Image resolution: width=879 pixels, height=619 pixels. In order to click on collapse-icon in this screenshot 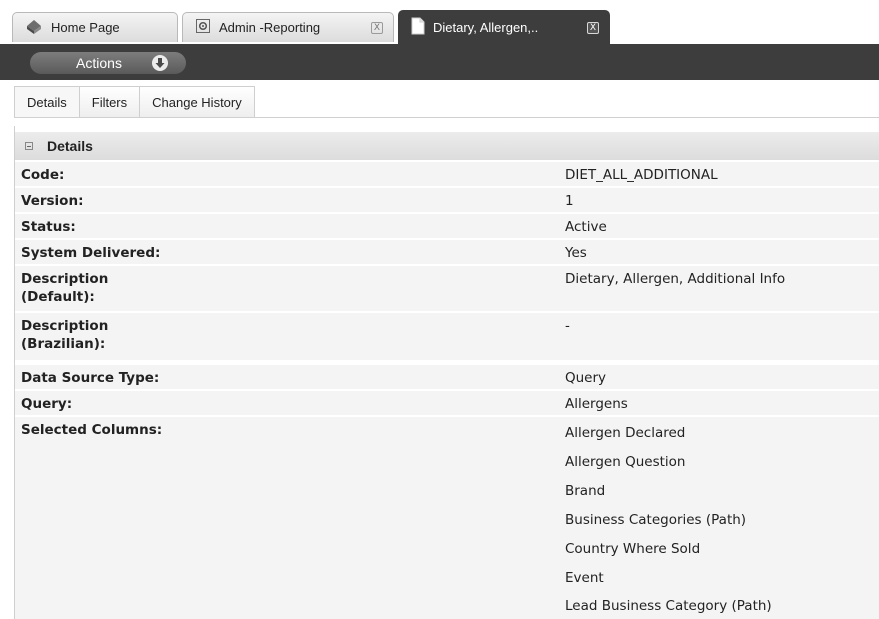, I will do `click(29, 146)`.